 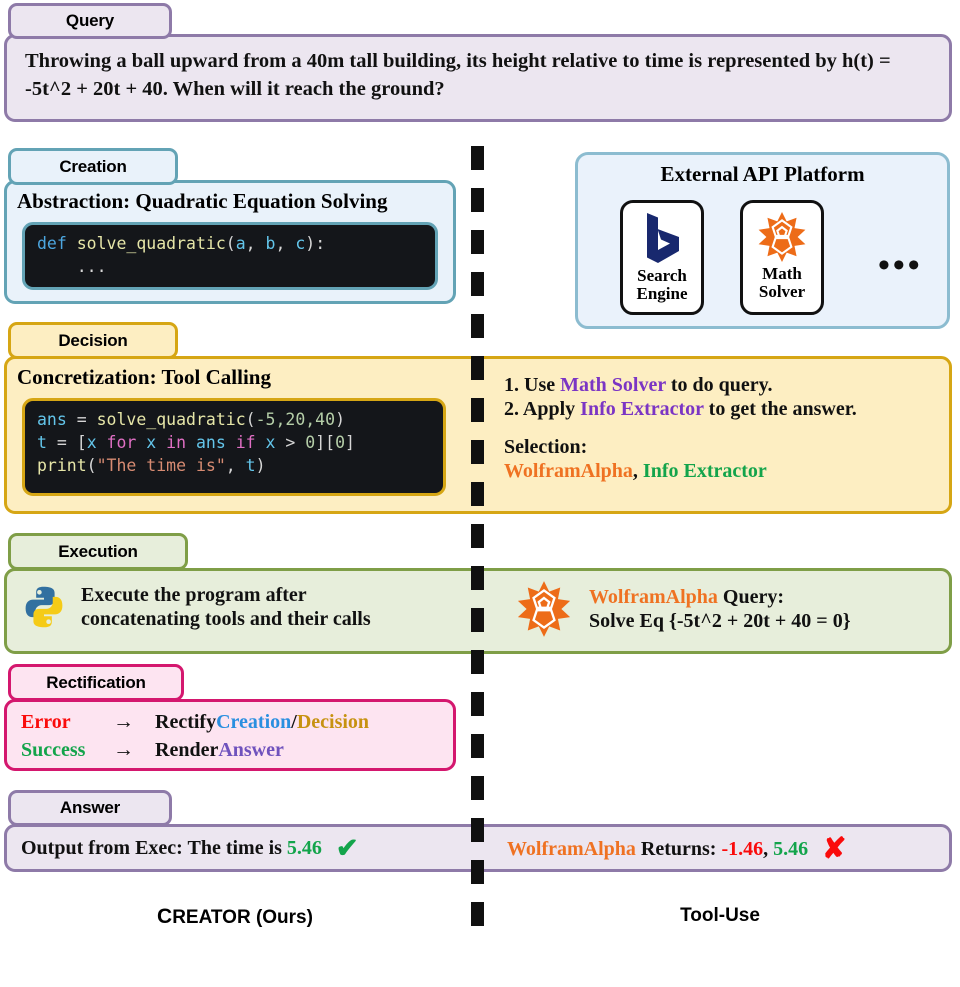 What do you see at coordinates (568, 471) in the screenshot?
I see `decision-selection-tool-1: WolframAlpha` at bounding box center [568, 471].